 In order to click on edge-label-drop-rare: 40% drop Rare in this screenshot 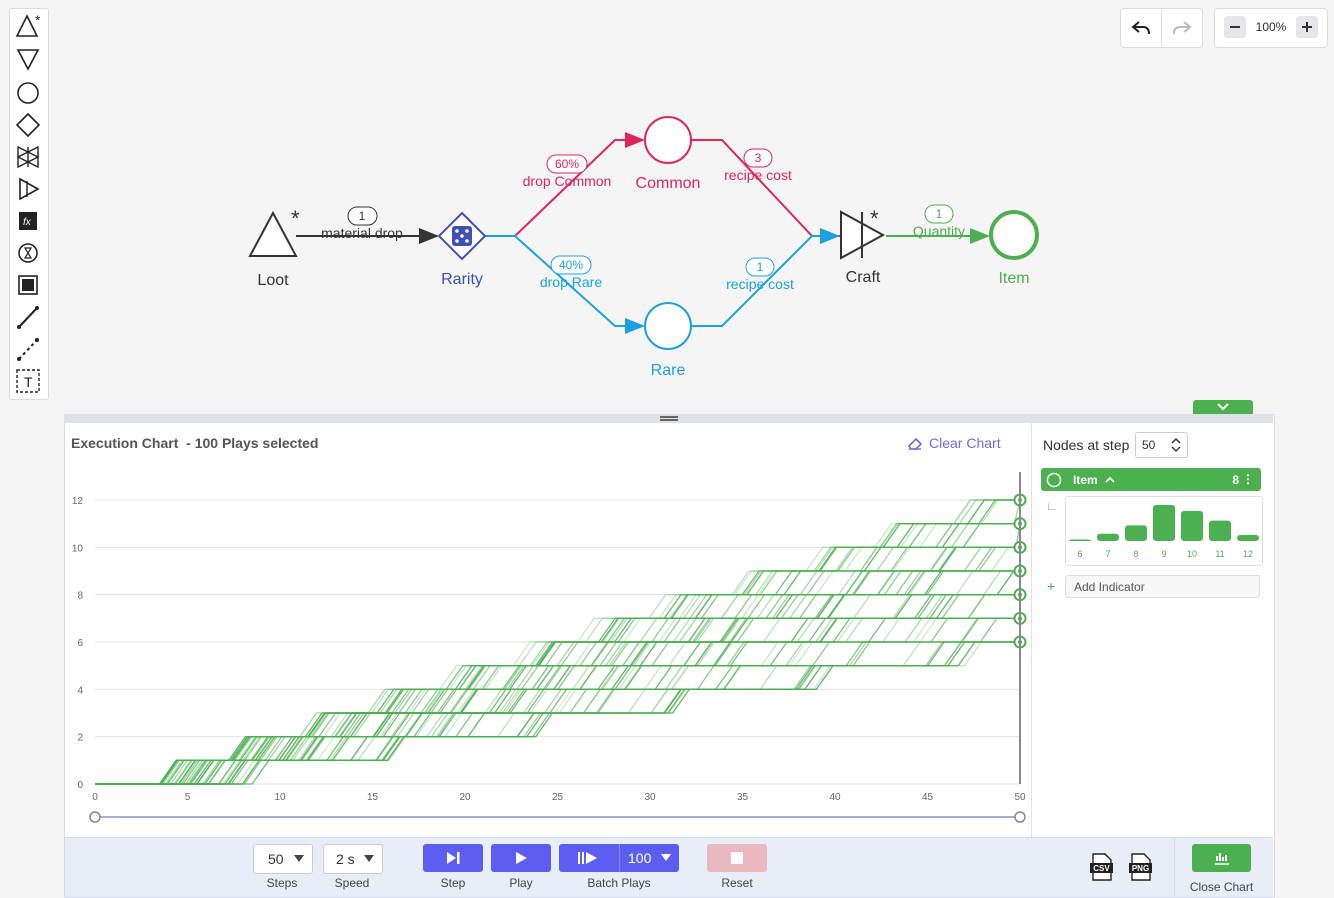, I will do `click(571, 272)`.